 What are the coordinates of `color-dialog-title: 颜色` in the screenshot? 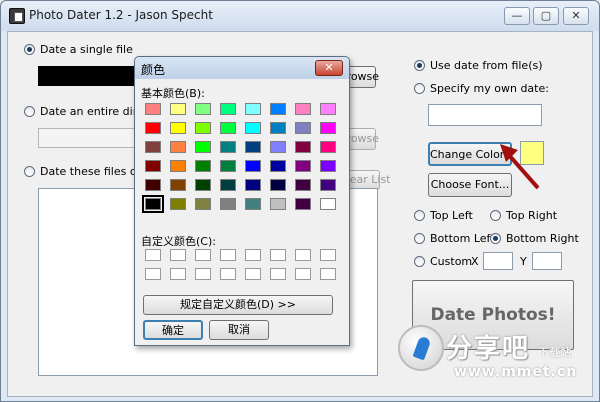 It's located at (153, 70).